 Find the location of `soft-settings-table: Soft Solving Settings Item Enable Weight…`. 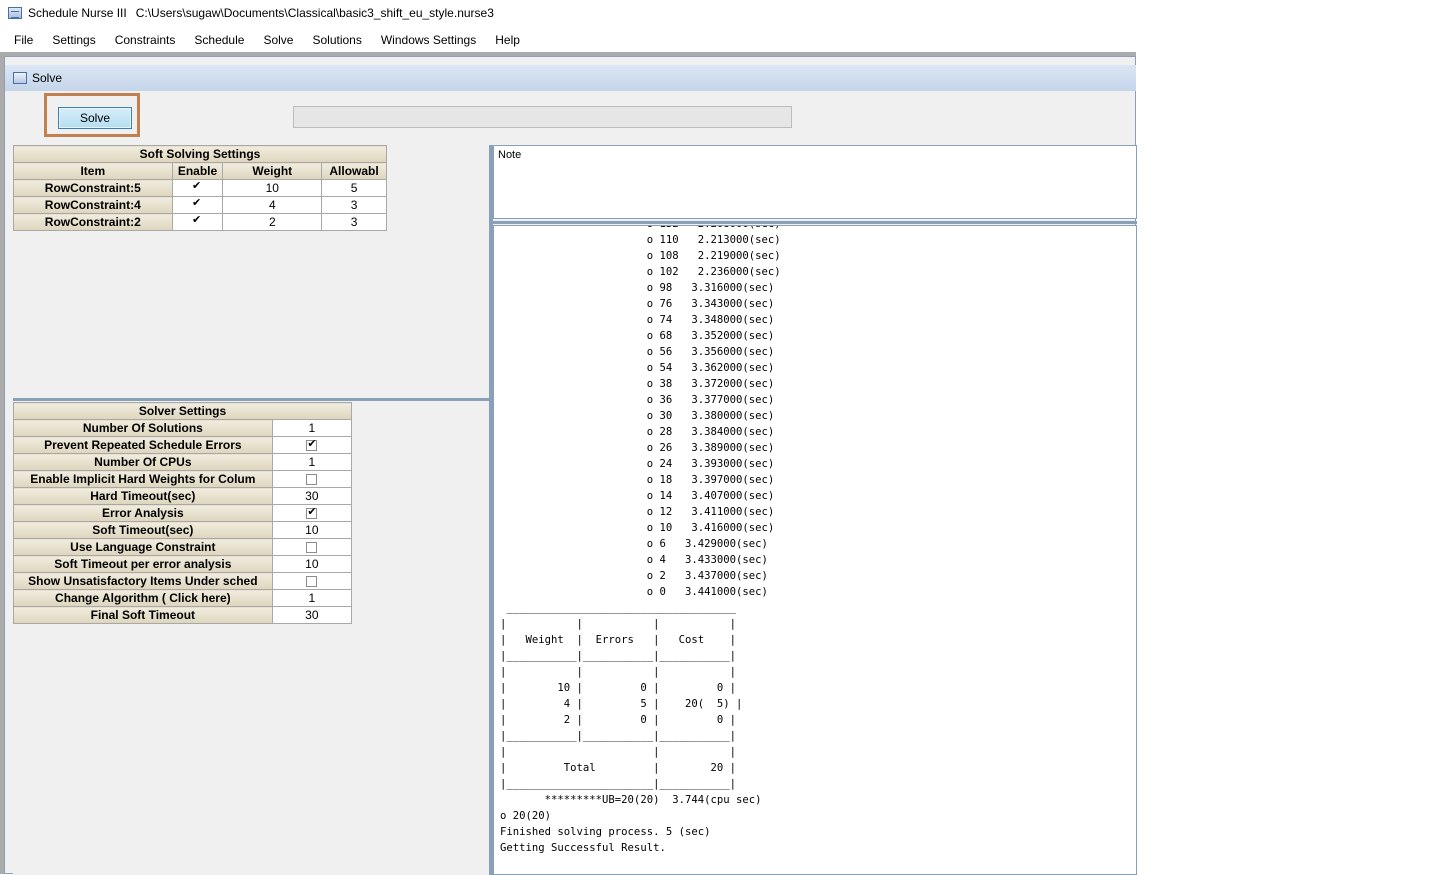

soft-settings-table: Soft Solving Settings Item Enable Weight… is located at coordinates (200, 188).